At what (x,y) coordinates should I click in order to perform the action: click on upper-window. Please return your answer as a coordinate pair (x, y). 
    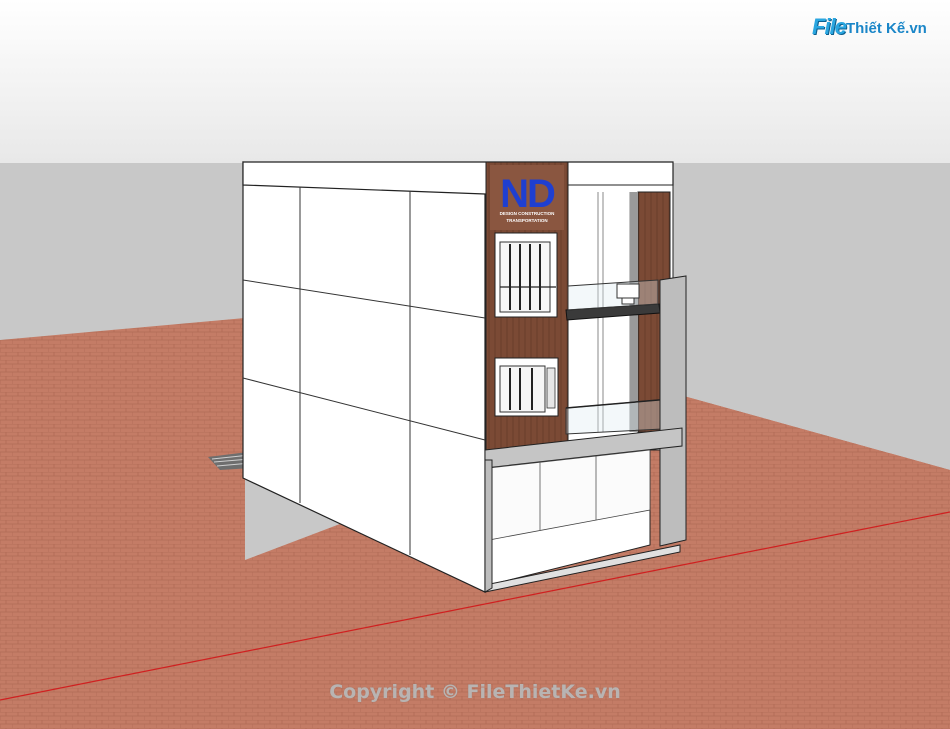
    Looking at the image, I should click on (526, 275).